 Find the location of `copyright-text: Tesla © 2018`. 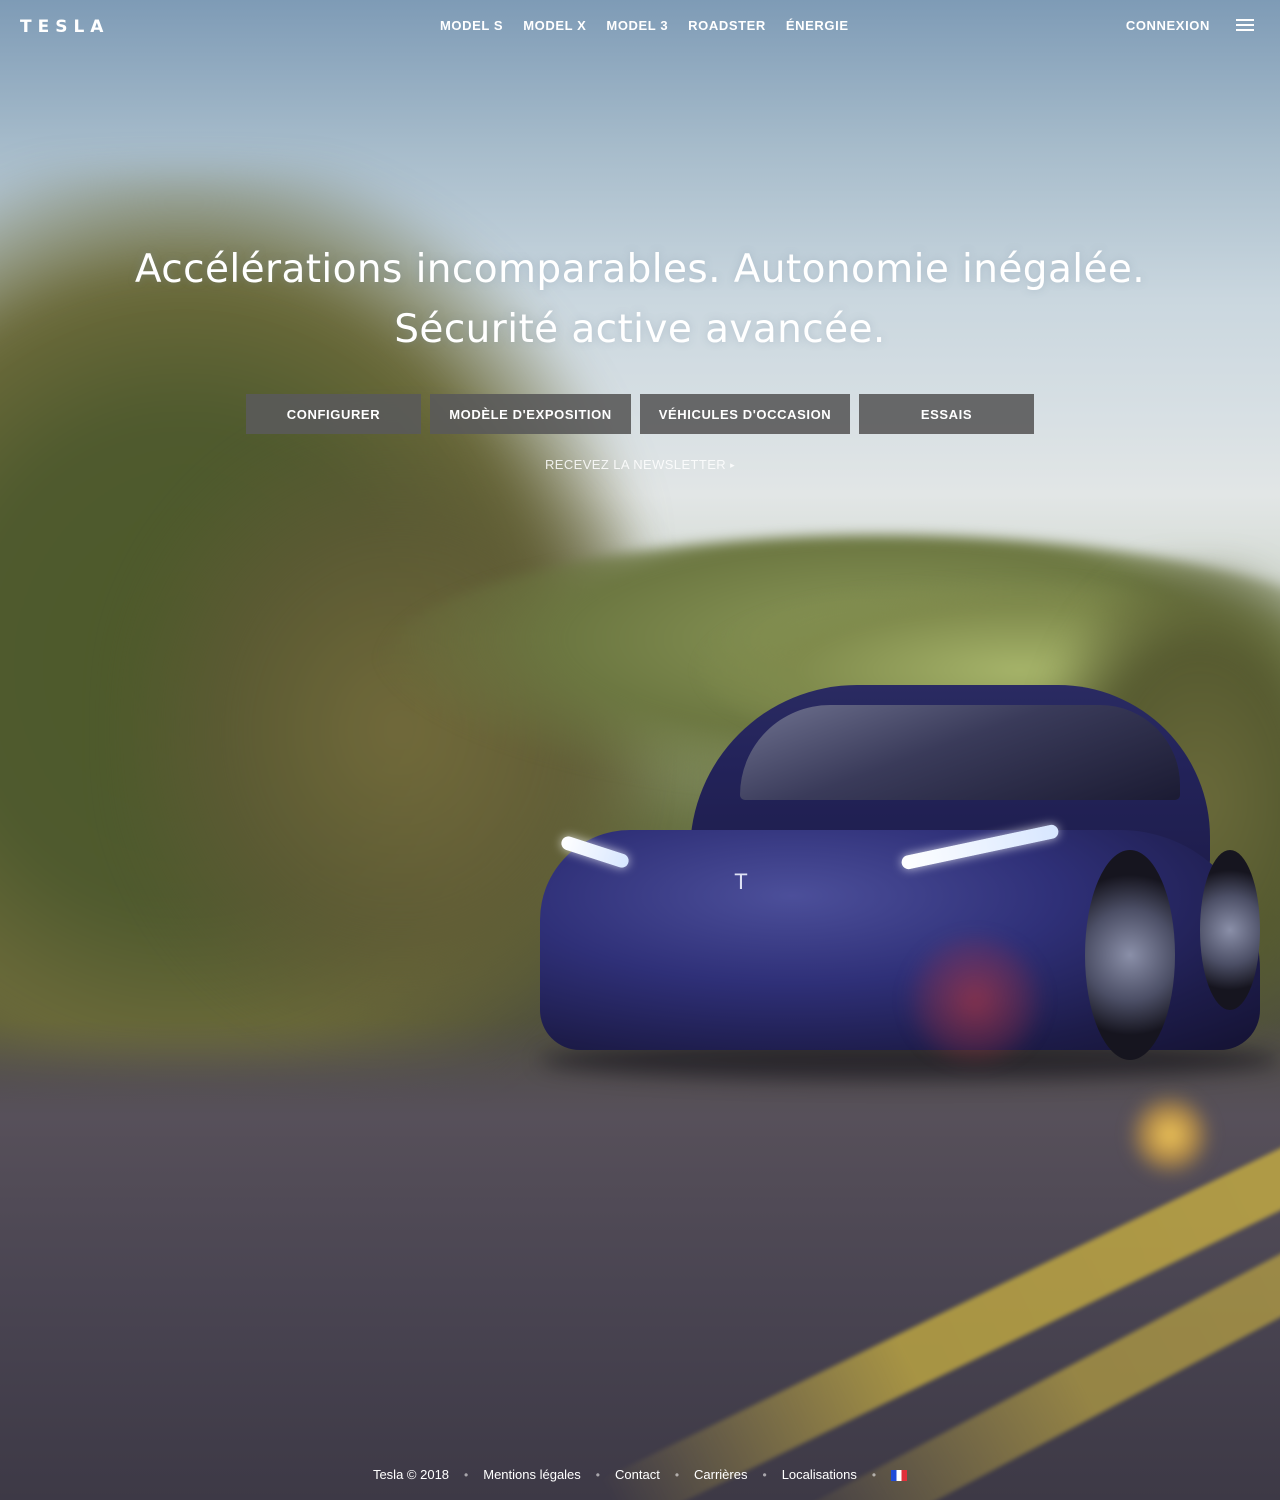

copyright-text: Tesla © 2018 is located at coordinates (411, 1474).